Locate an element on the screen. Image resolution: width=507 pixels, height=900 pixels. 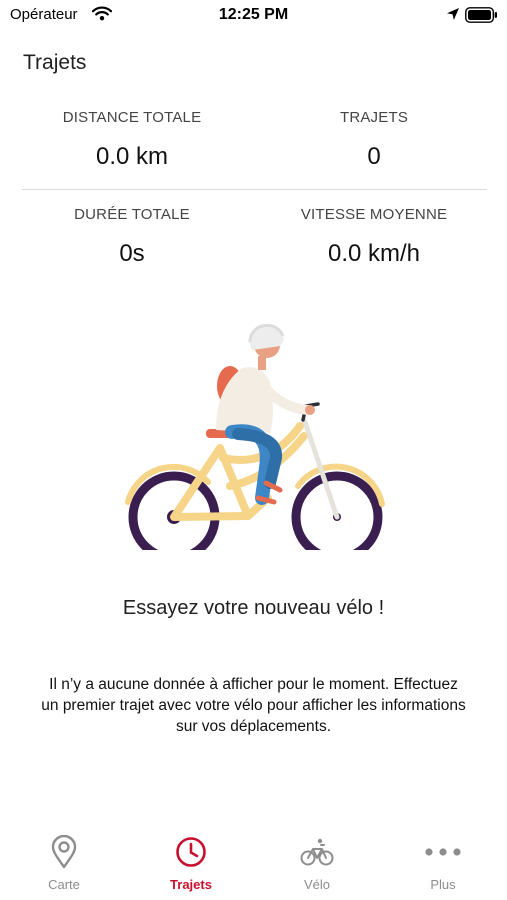
tab-trajets: Trajets is located at coordinates (191, 863).